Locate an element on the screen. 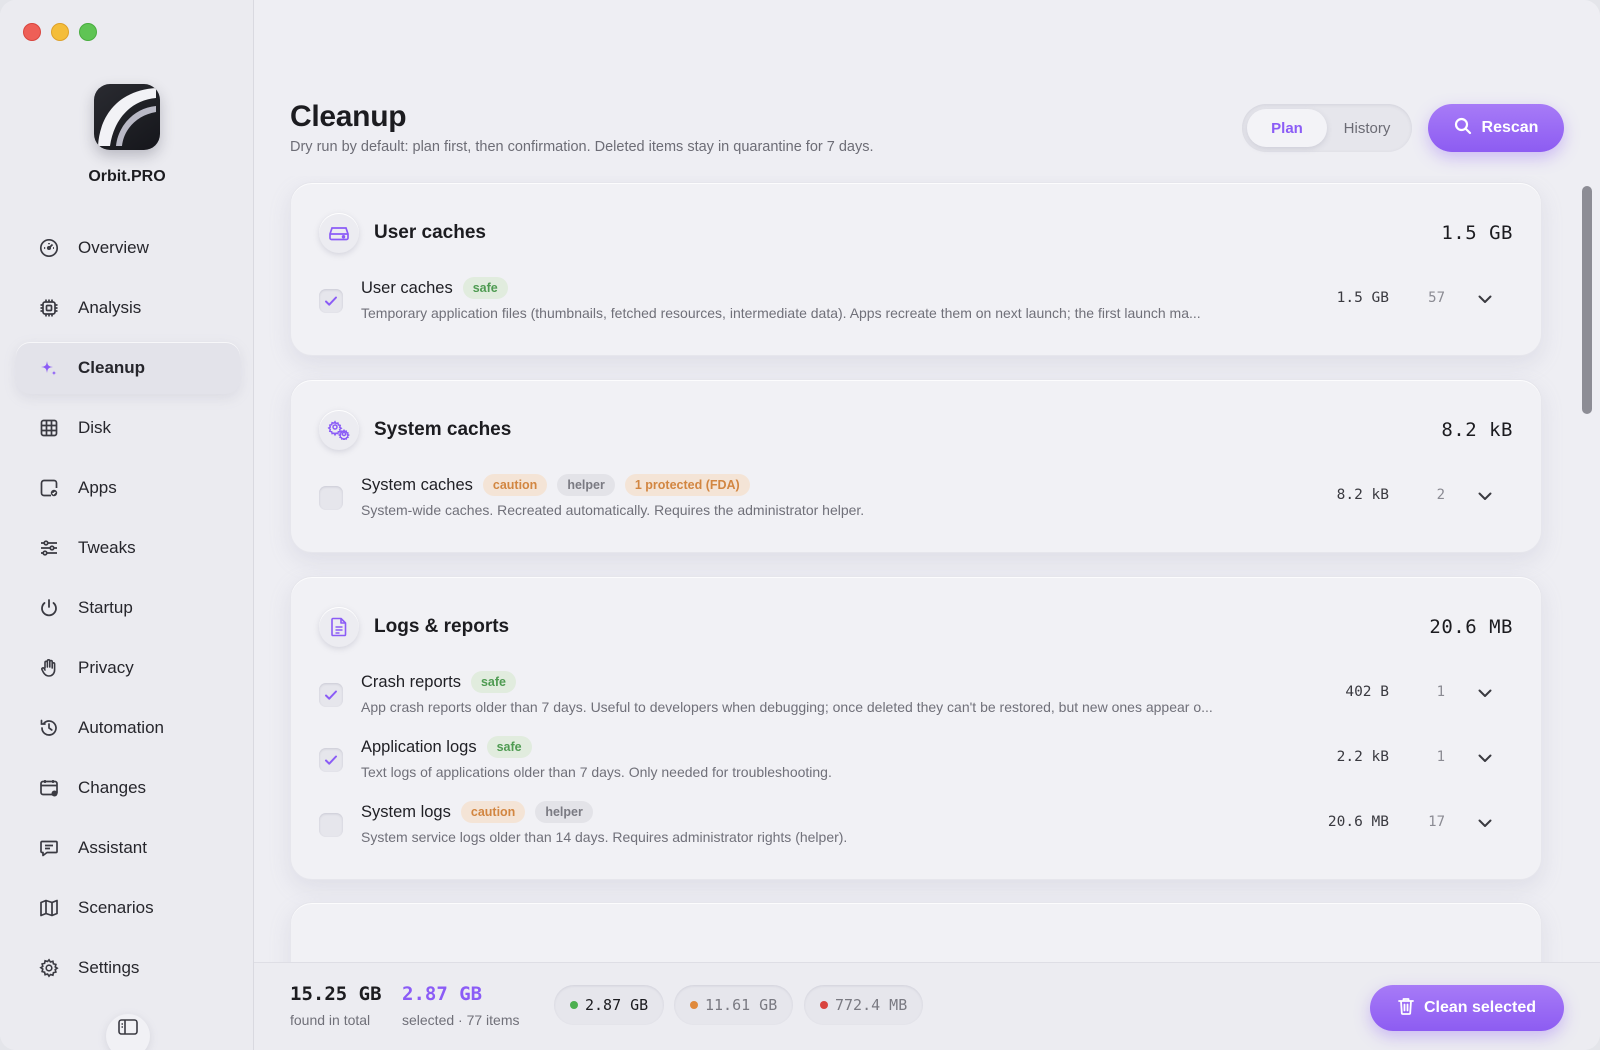 The width and height of the screenshot is (1600, 1050). sidebar-item-automation: Automation is located at coordinates (128, 728).